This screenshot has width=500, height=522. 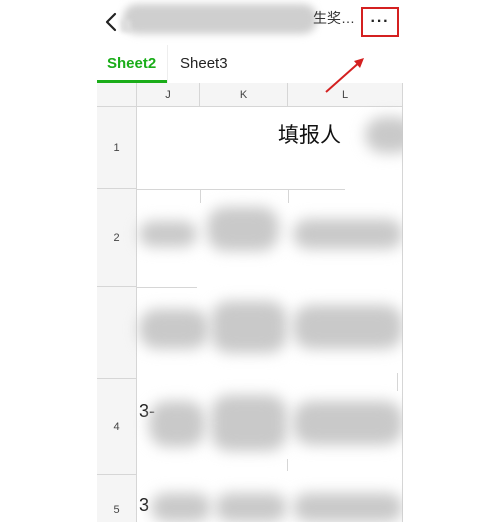 What do you see at coordinates (168, 95) in the screenshot?
I see `column-header-j: J` at bounding box center [168, 95].